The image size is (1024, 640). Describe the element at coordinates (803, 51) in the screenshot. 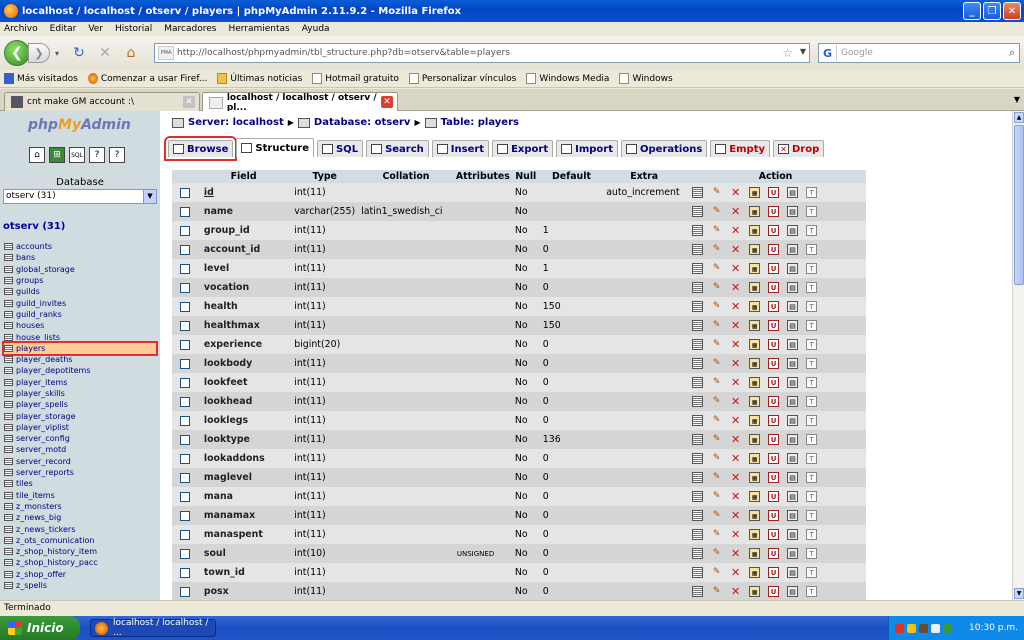

I see `url-dropdown-icon: ▼` at that location.